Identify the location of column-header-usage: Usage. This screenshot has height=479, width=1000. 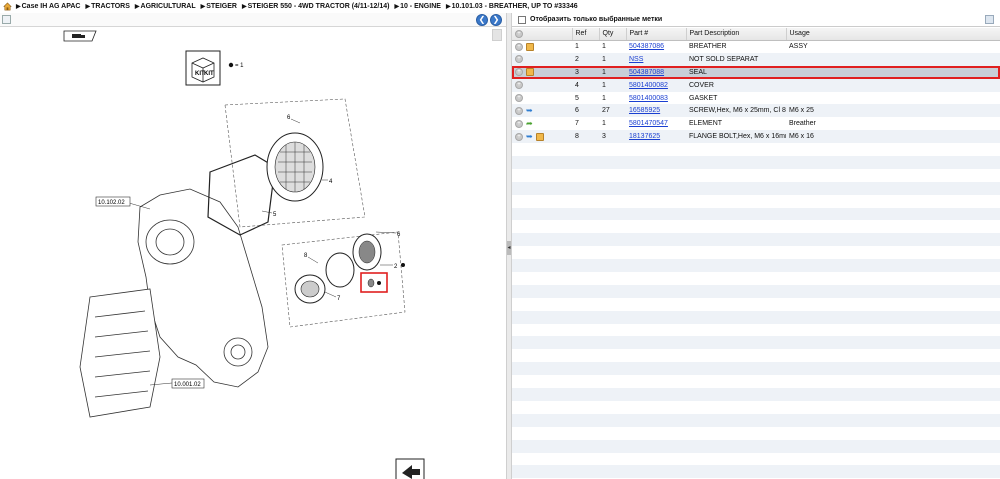
(893, 34).